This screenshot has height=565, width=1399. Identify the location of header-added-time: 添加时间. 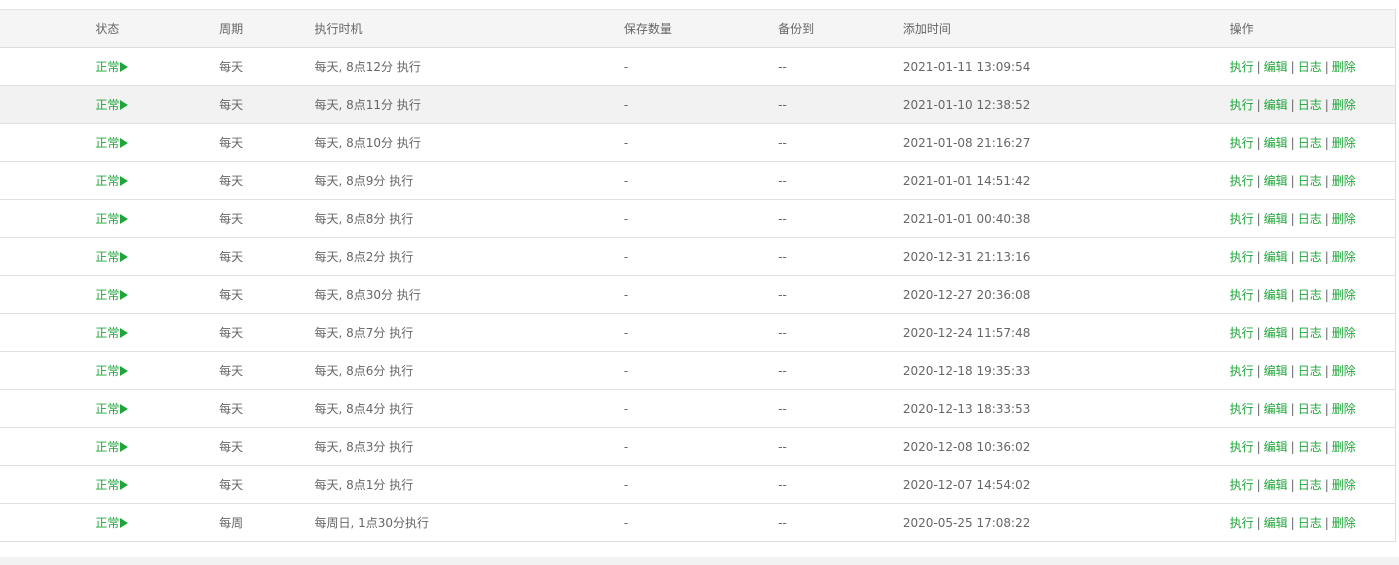
(1066, 28).